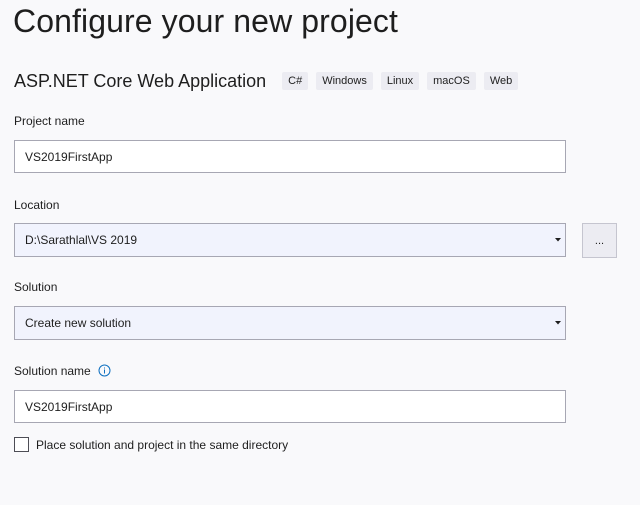 The height and width of the screenshot is (505, 640). What do you see at coordinates (290, 406) in the screenshot?
I see `solution-name-input` at bounding box center [290, 406].